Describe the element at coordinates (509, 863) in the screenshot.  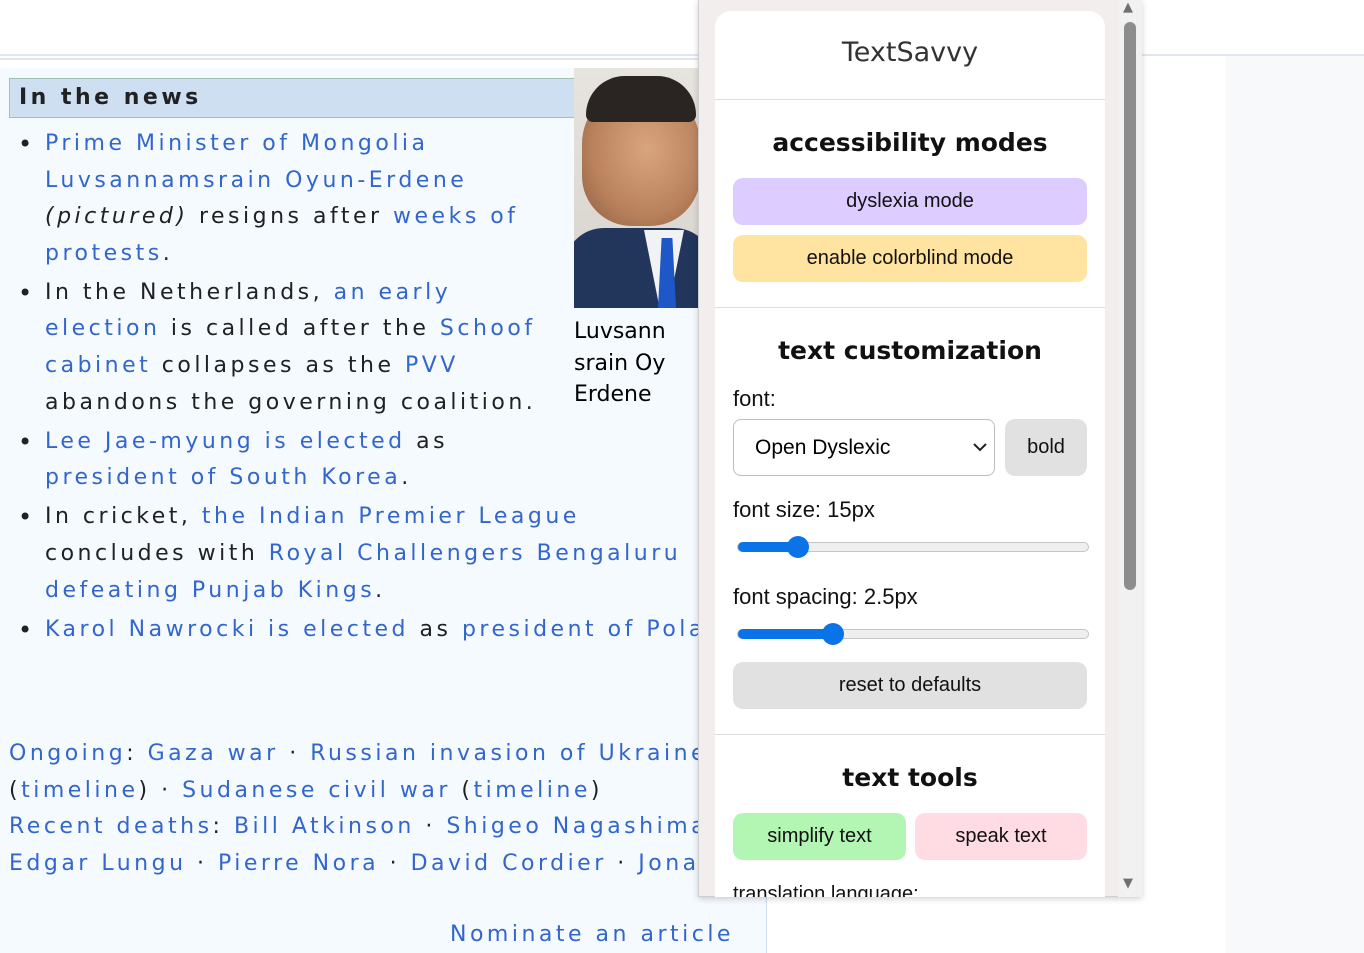
I see `link-david-cordier: David Cordier` at that location.